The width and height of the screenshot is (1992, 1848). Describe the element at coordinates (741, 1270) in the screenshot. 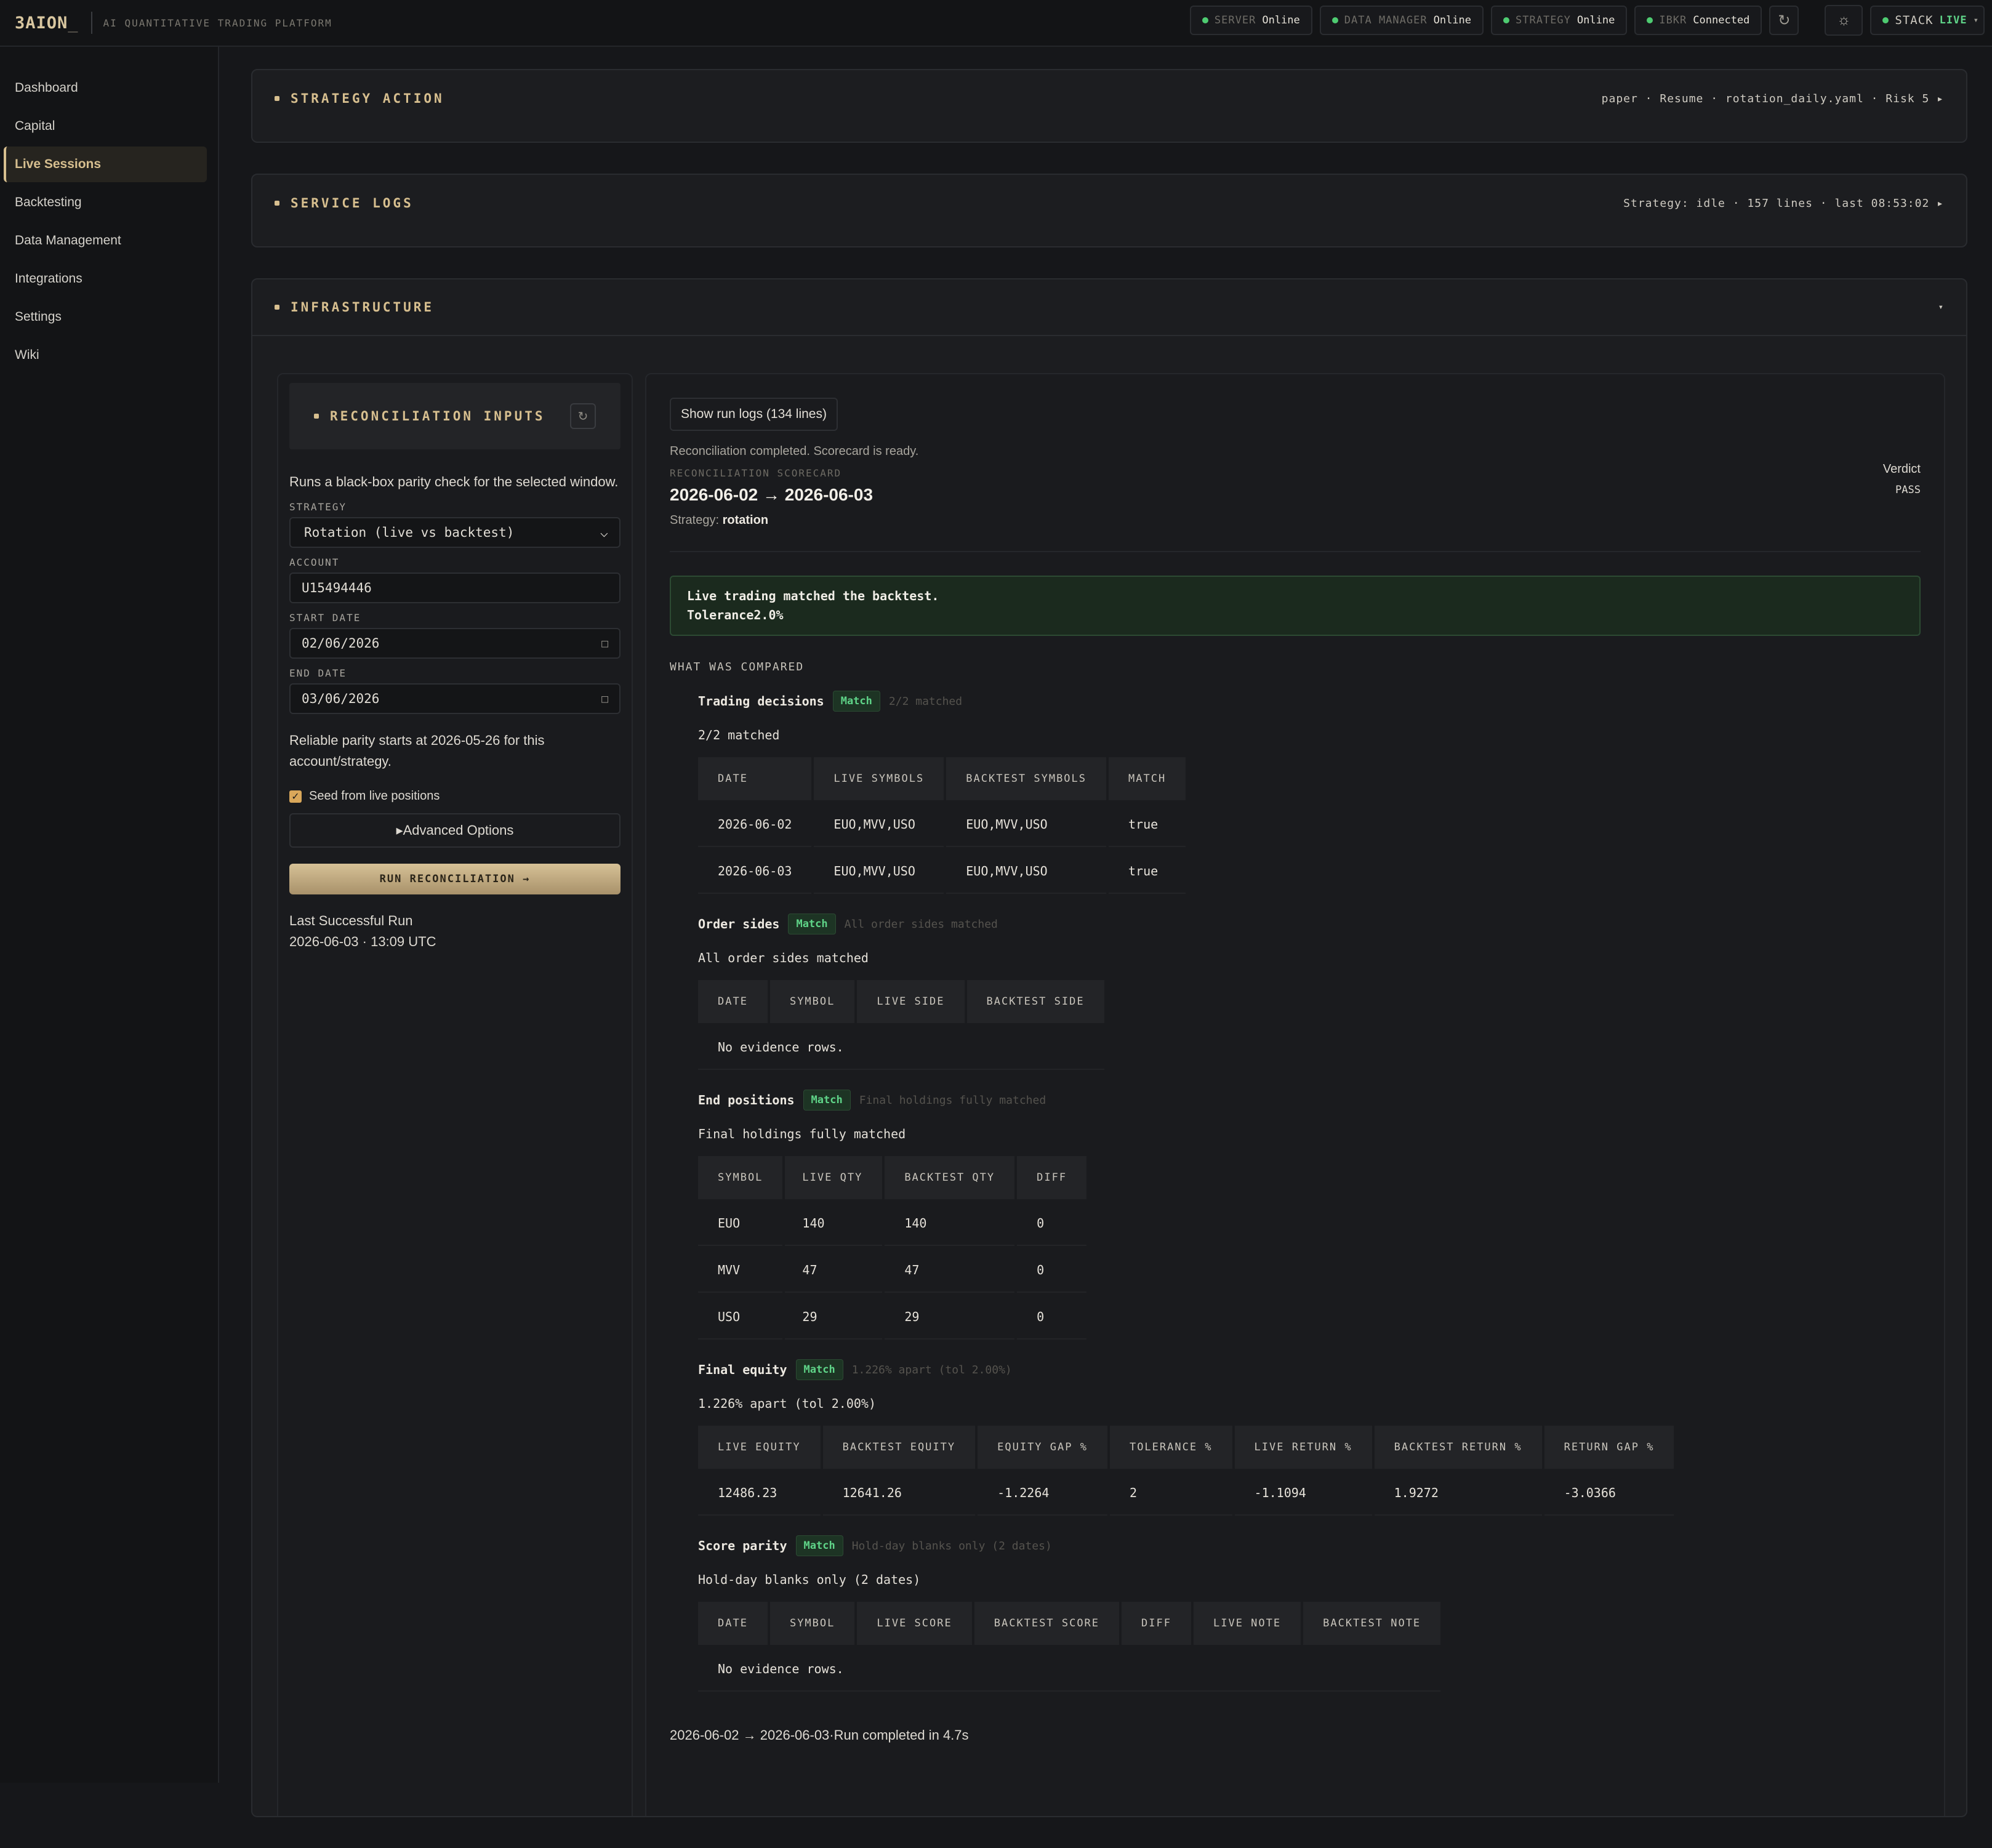

I see `table-cell: MVV` at that location.